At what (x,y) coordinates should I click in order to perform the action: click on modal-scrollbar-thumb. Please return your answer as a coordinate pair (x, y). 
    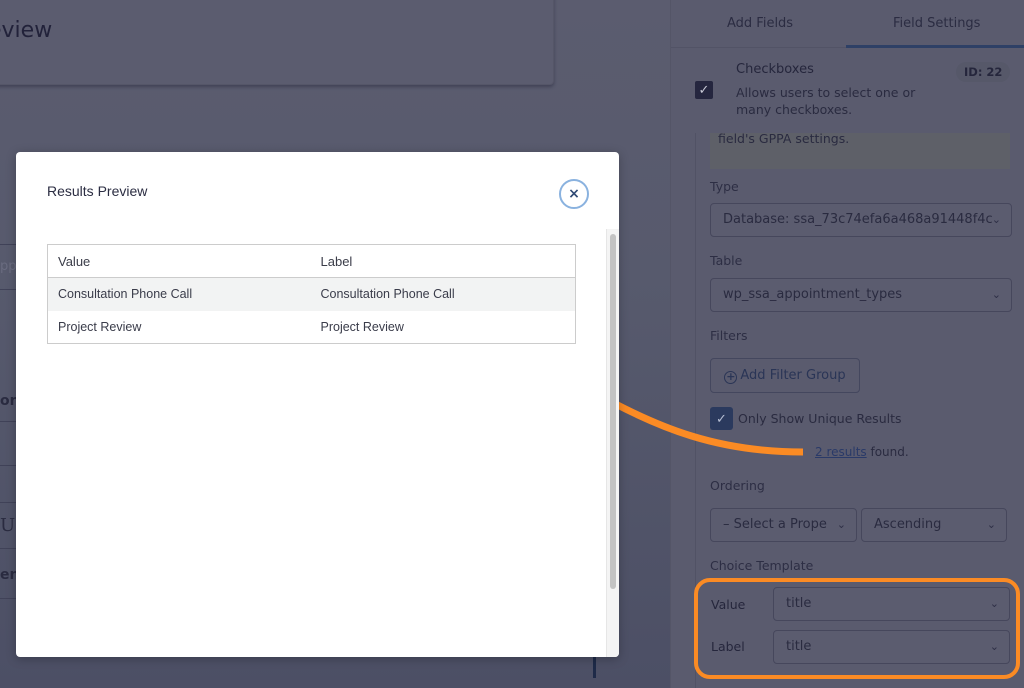
    Looking at the image, I should click on (613, 411).